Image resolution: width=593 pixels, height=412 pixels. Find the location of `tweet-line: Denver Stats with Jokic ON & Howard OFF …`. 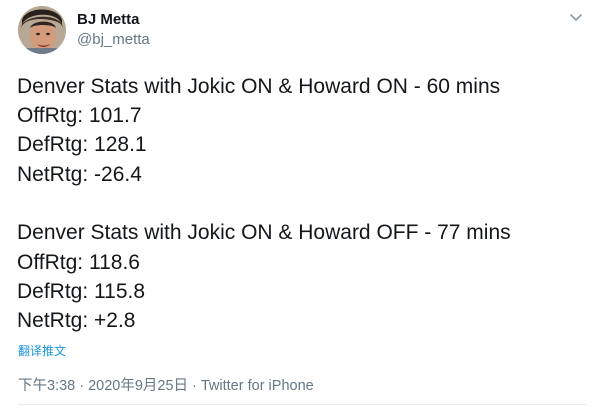

tweet-line: Denver Stats with Jokic ON & Howard OFF … is located at coordinates (264, 233).